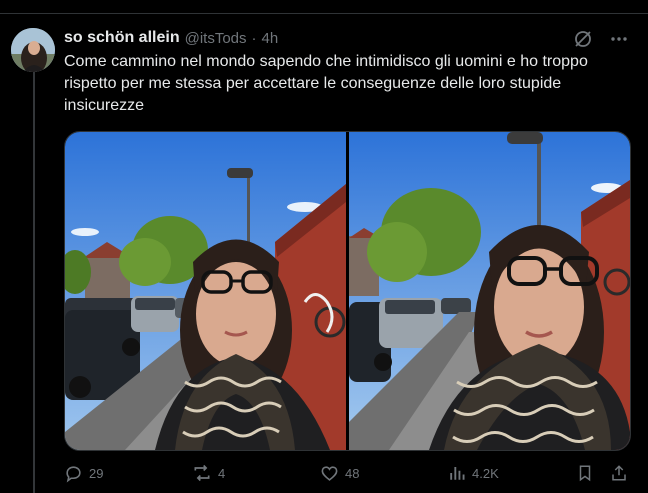 Image resolution: width=648 pixels, height=493 pixels. What do you see at coordinates (270, 38) in the screenshot?
I see `timestamp: 4h` at bounding box center [270, 38].